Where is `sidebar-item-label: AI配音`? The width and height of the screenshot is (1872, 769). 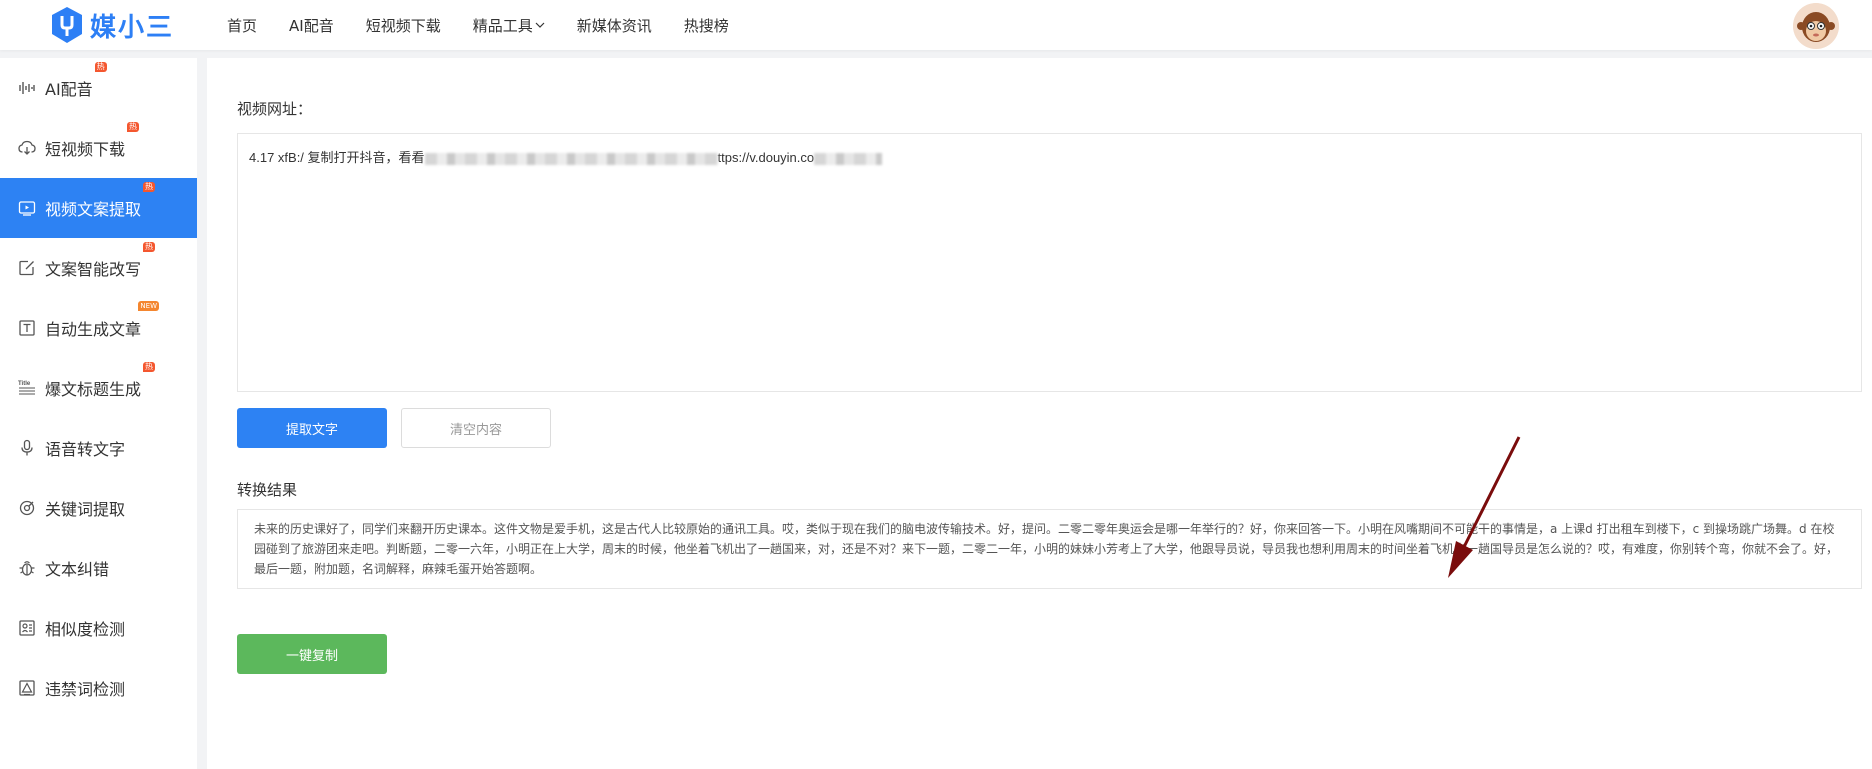 sidebar-item-label: AI配音 is located at coordinates (69, 89).